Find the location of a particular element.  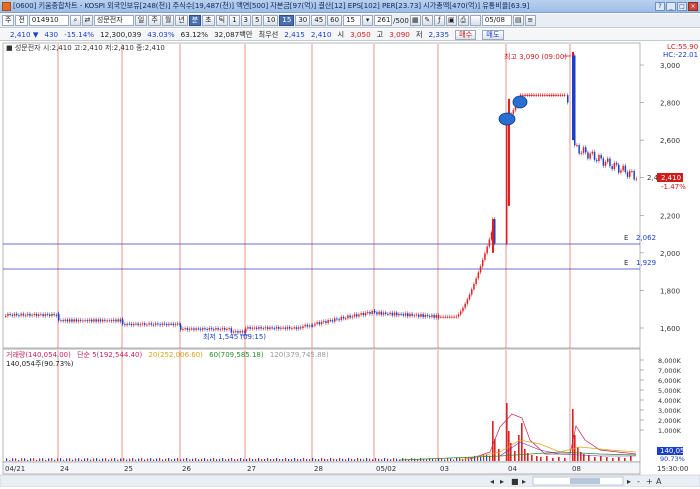

x-axis-label: 05/02 is located at coordinates (386, 469).